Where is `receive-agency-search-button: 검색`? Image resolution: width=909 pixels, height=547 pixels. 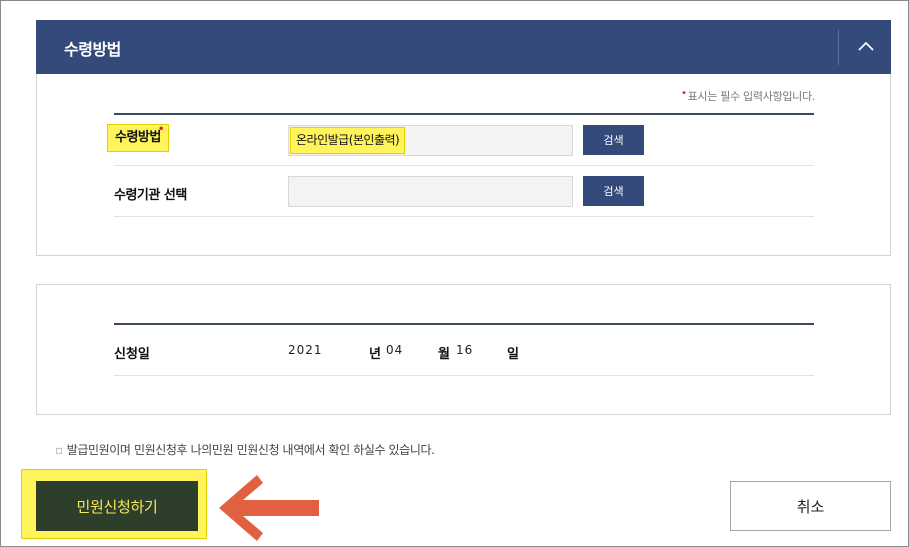 receive-agency-search-button: 검색 is located at coordinates (613, 191).